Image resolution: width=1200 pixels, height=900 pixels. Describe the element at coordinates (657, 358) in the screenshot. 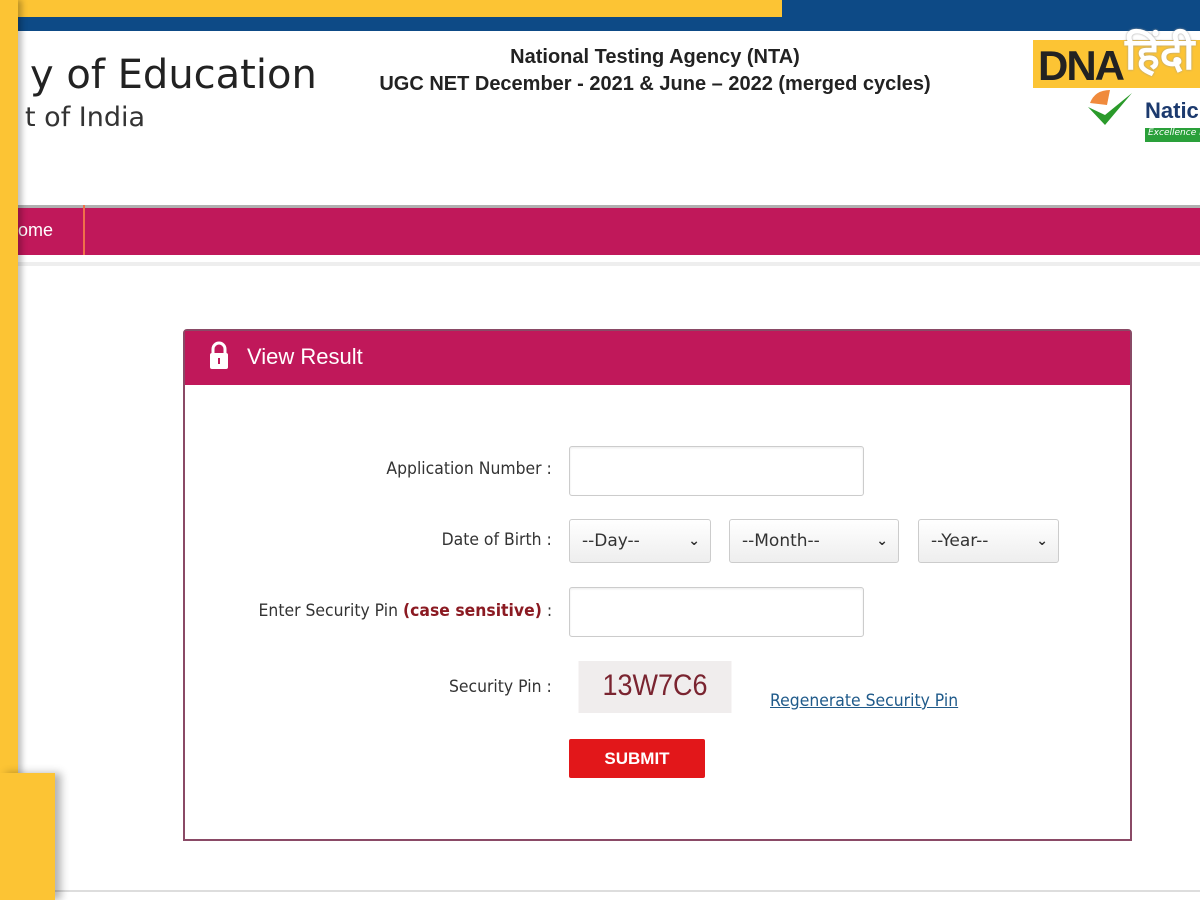

I see `panel-header: View Result` at that location.